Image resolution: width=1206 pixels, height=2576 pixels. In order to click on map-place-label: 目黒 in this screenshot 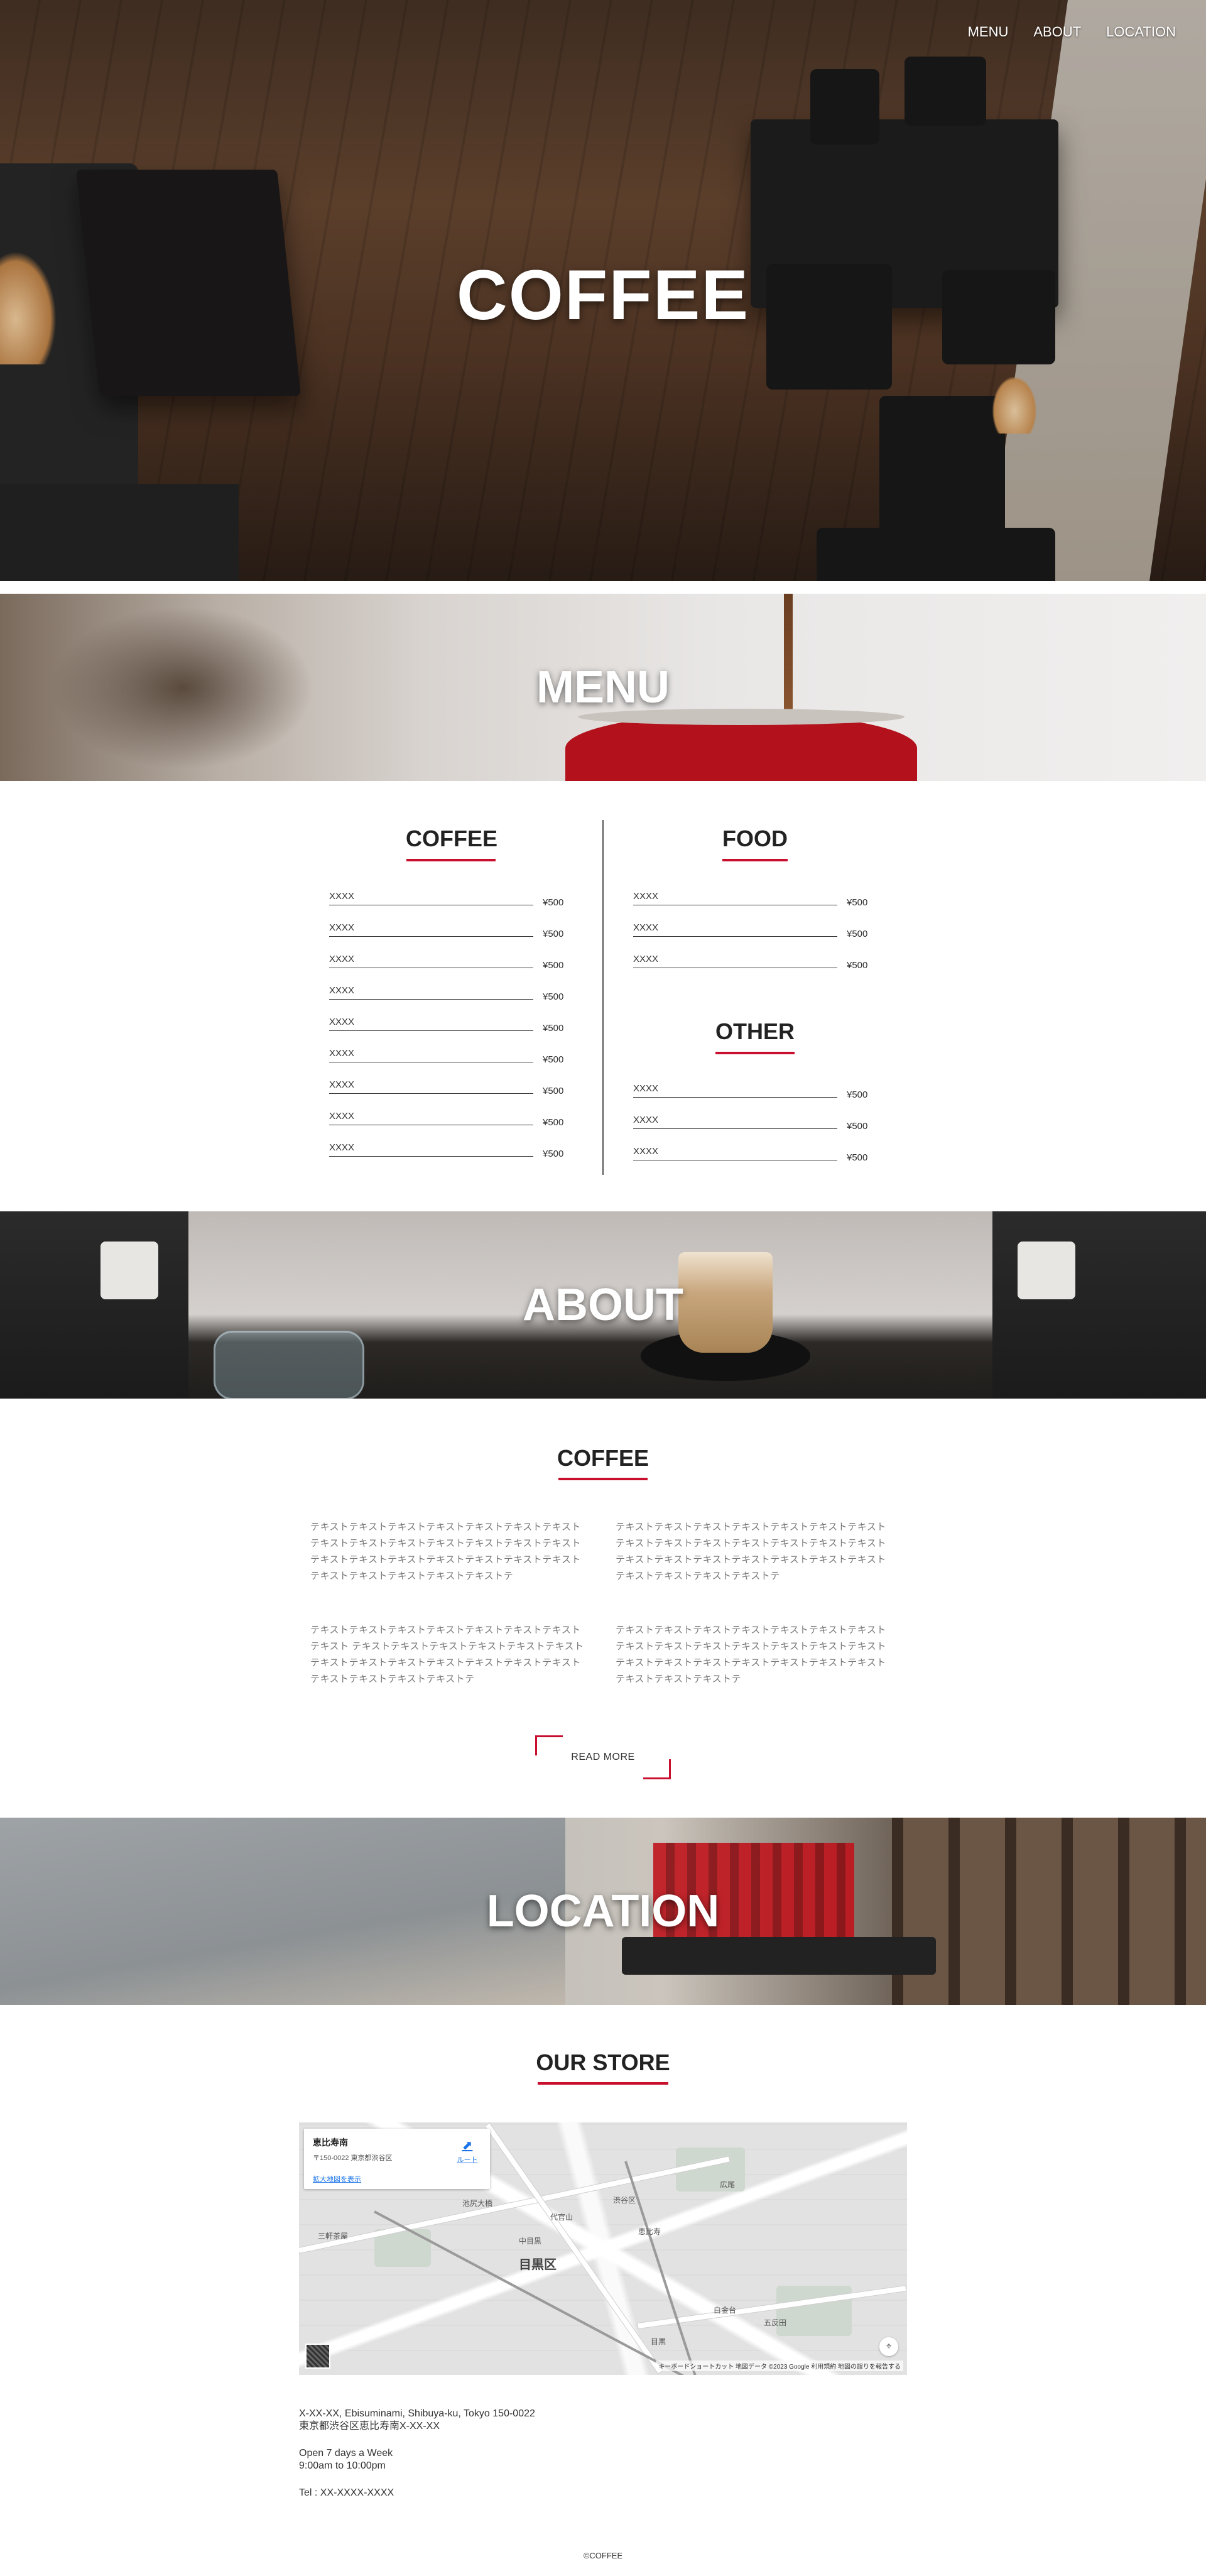, I will do `click(659, 2342)`.